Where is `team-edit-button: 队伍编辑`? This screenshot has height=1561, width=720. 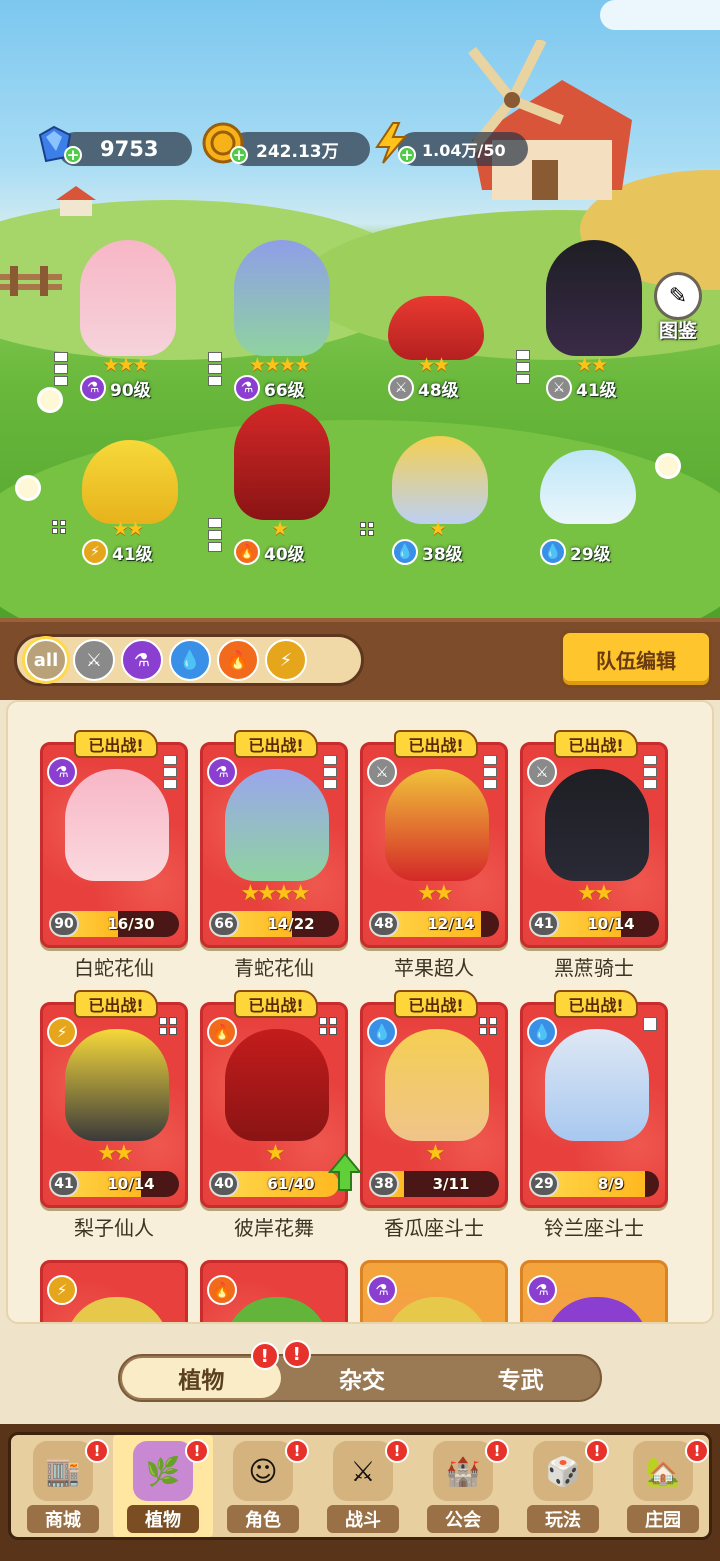 team-edit-button: 队伍编辑 is located at coordinates (636, 659).